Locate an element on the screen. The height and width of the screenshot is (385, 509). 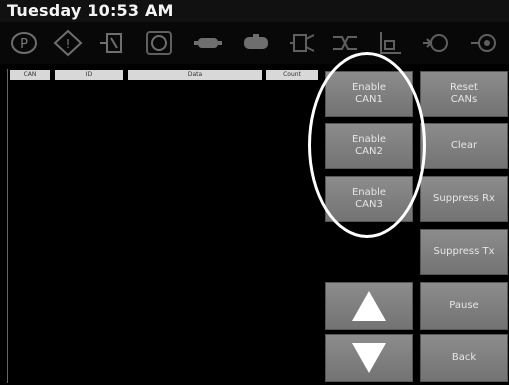
column-can: CAN is located at coordinates (30, 75).